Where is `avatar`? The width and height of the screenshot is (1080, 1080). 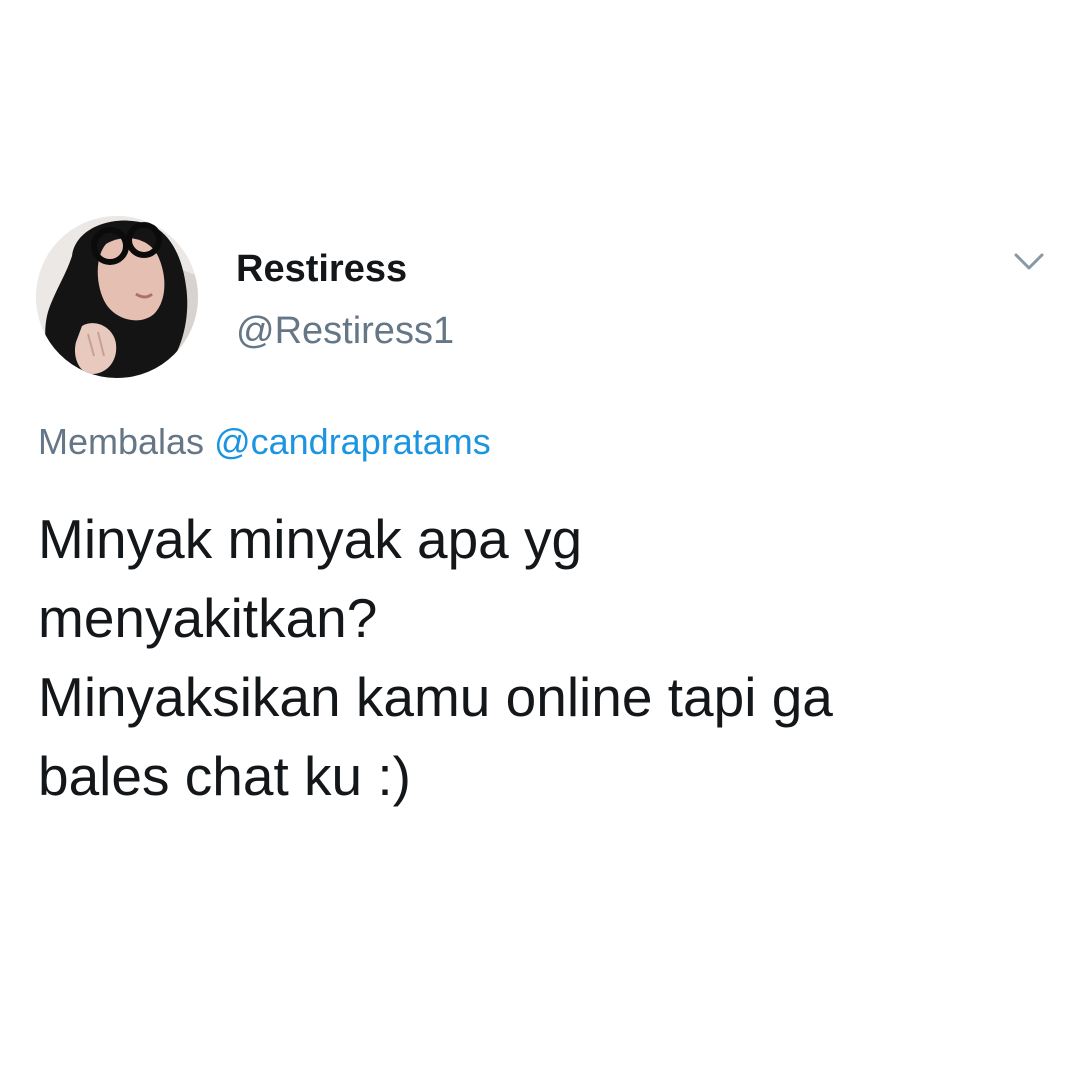
avatar is located at coordinates (117, 297).